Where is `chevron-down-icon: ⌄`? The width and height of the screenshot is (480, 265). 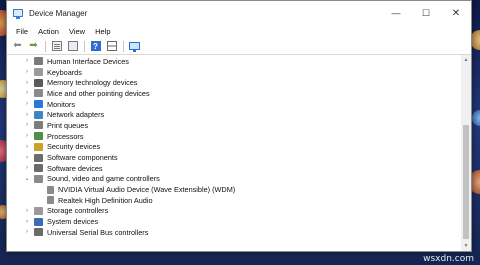
chevron-down-icon: ⌄ is located at coordinates (27, 178).